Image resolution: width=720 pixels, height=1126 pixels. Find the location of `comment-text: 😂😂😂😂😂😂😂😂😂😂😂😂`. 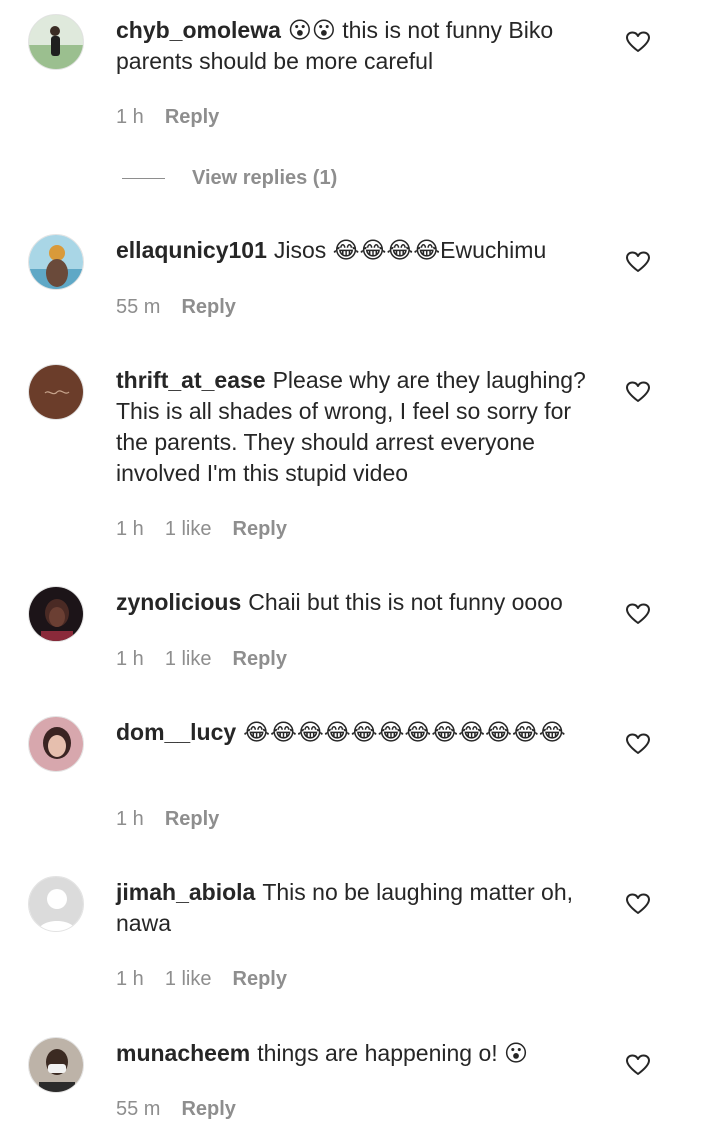

comment-text: 😂😂😂😂😂😂😂😂😂😂😂😂 is located at coordinates (404, 732).